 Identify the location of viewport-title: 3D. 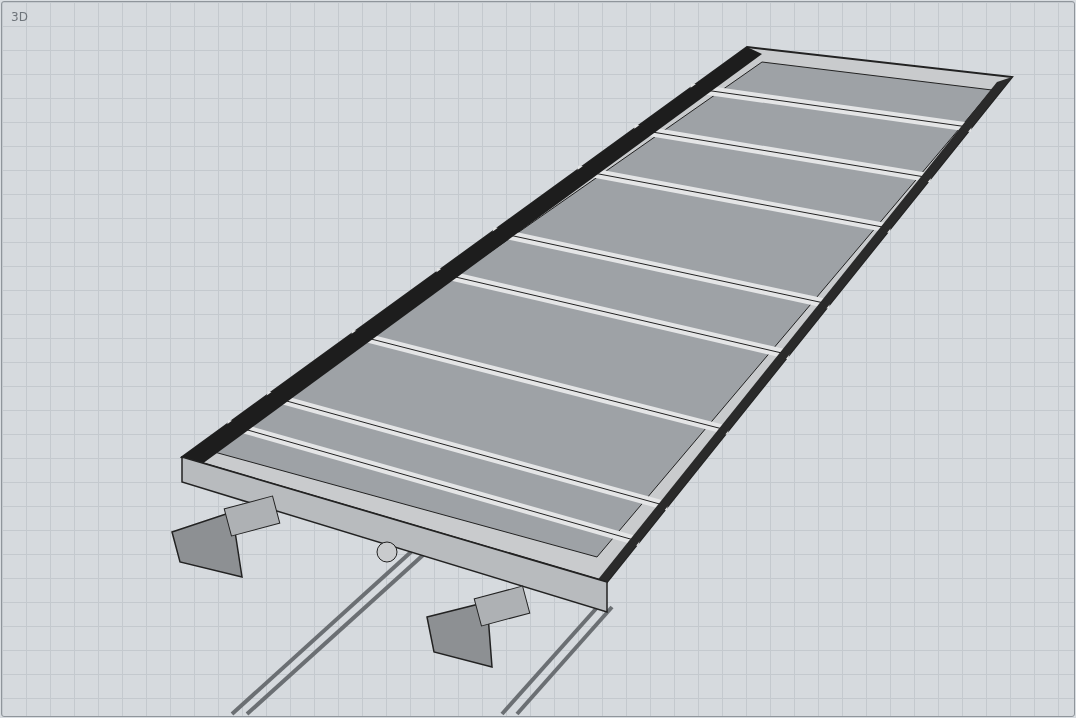
(19, 17).